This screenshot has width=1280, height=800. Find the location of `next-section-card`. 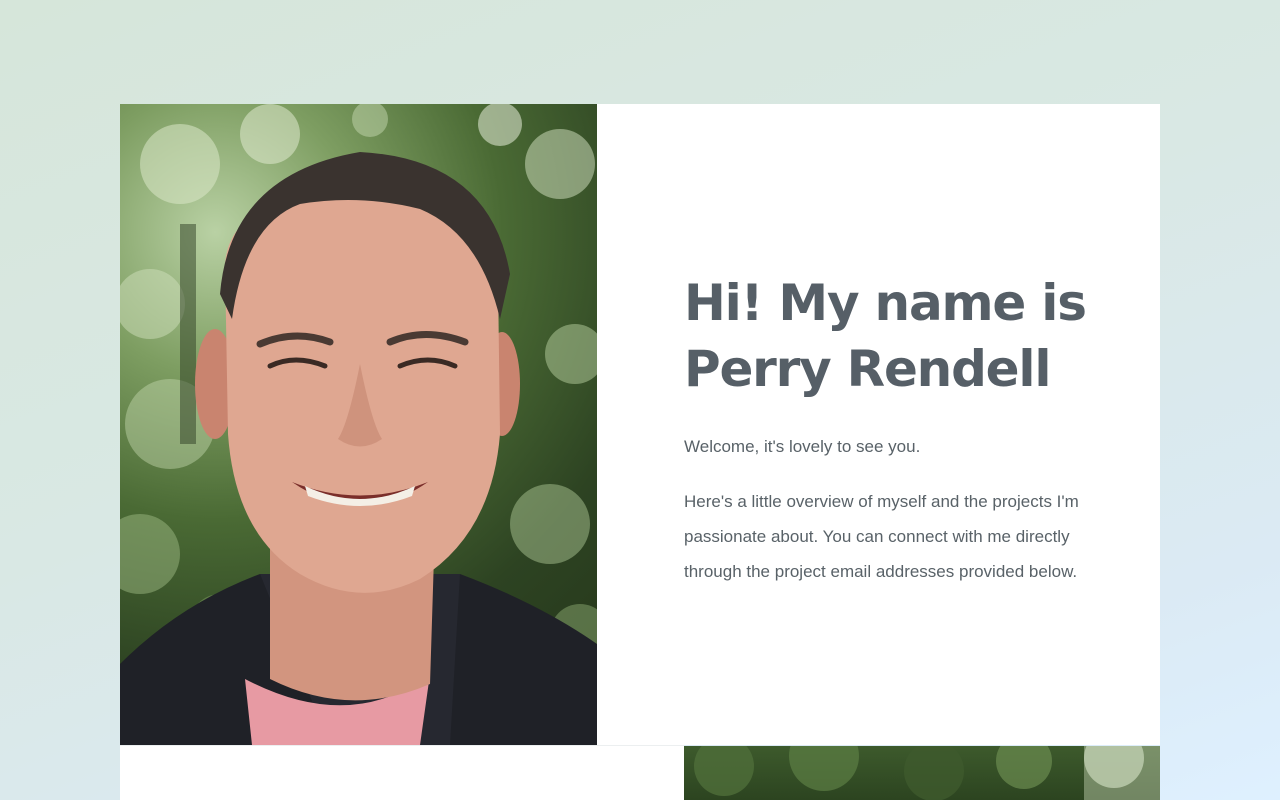

next-section-card is located at coordinates (402, 772).